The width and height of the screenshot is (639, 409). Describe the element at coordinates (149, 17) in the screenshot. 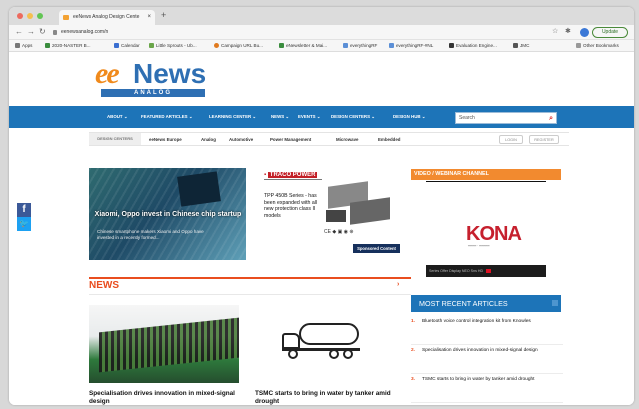

I see `tab-close-icon: ×` at that location.